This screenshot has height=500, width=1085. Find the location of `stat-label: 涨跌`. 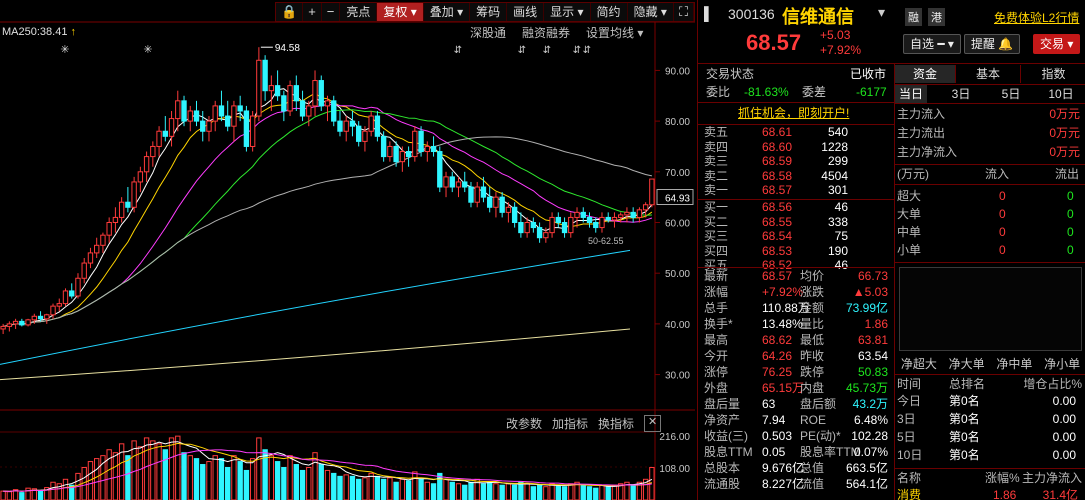

stat-label: 涨跌 is located at coordinates (812, 292).